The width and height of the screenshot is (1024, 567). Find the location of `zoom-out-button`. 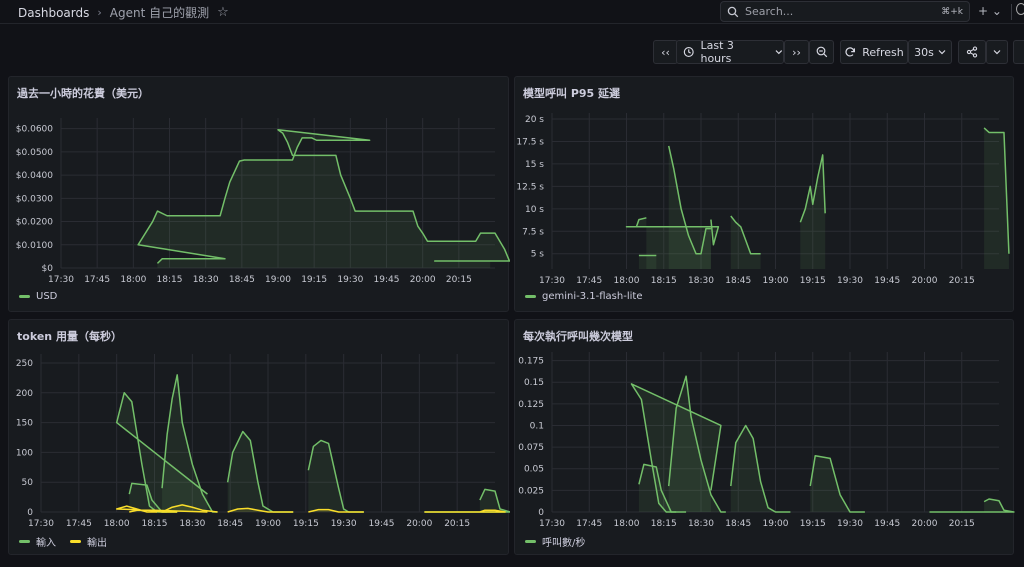

zoom-out-button is located at coordinates (821, 52).